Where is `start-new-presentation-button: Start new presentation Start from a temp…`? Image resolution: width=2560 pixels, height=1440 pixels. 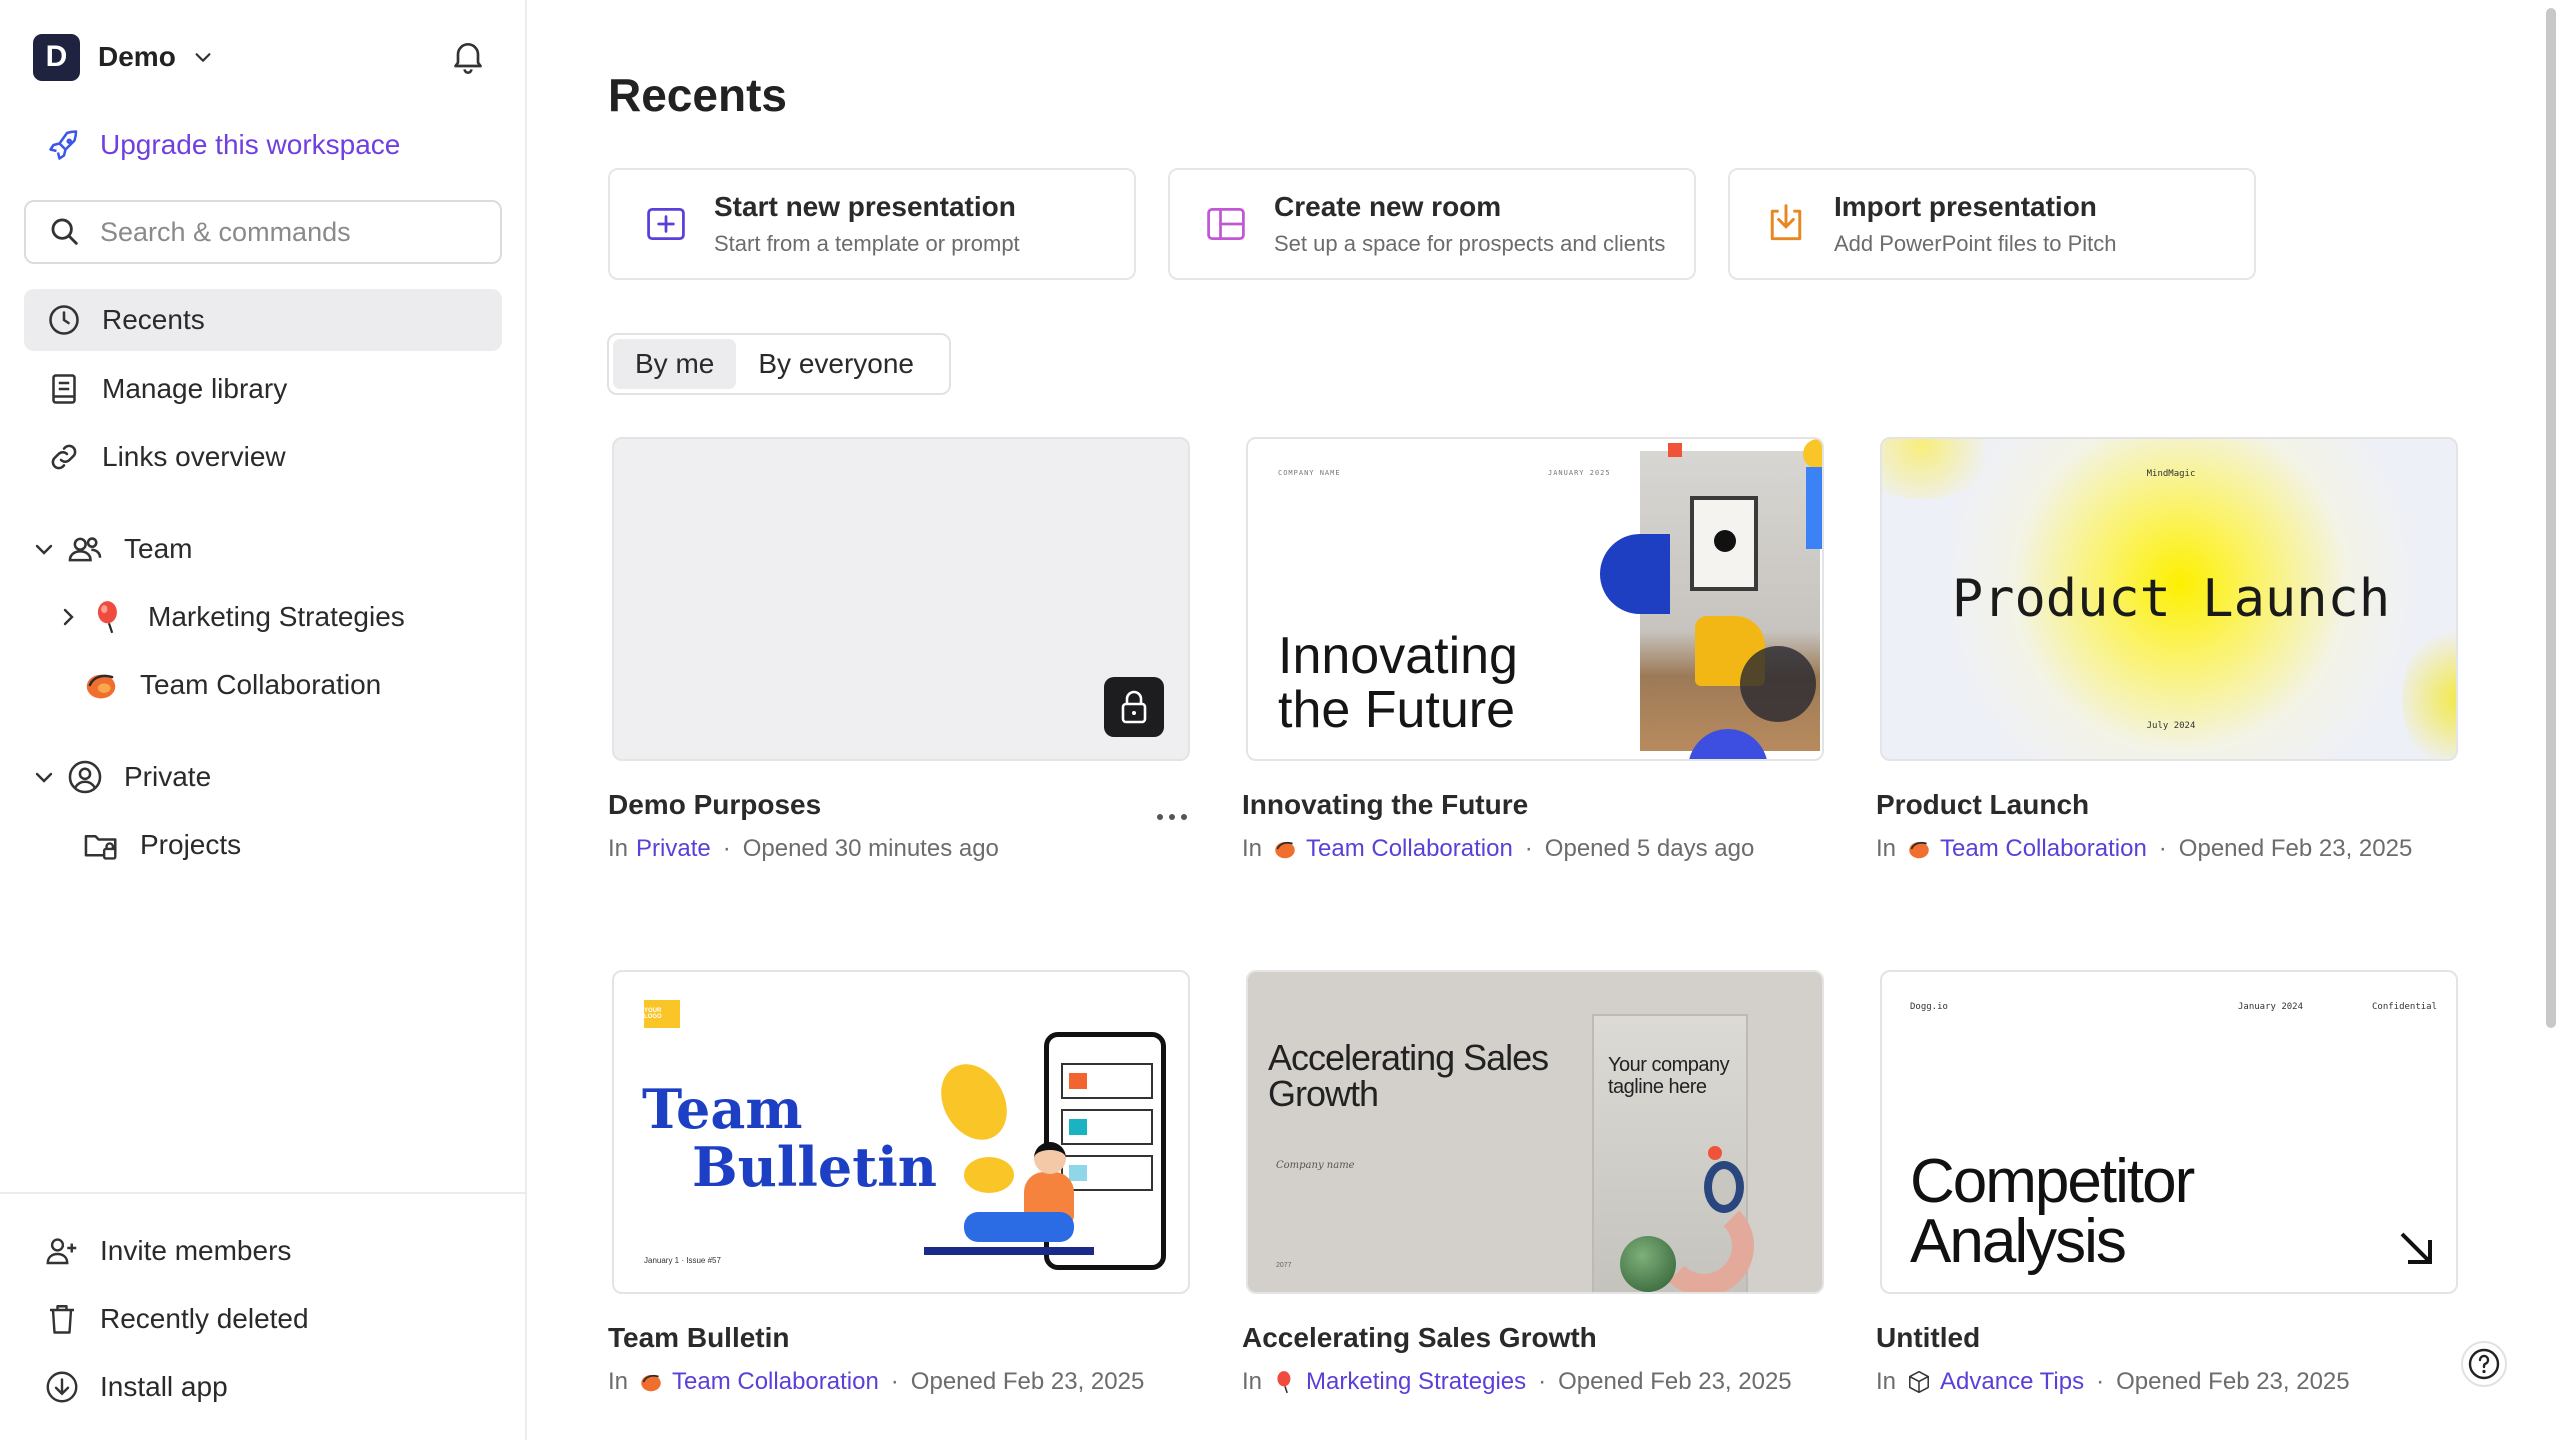
start-new-presentation-button: Start new presentation Start from a temp… is located at coordinates (872, 224).